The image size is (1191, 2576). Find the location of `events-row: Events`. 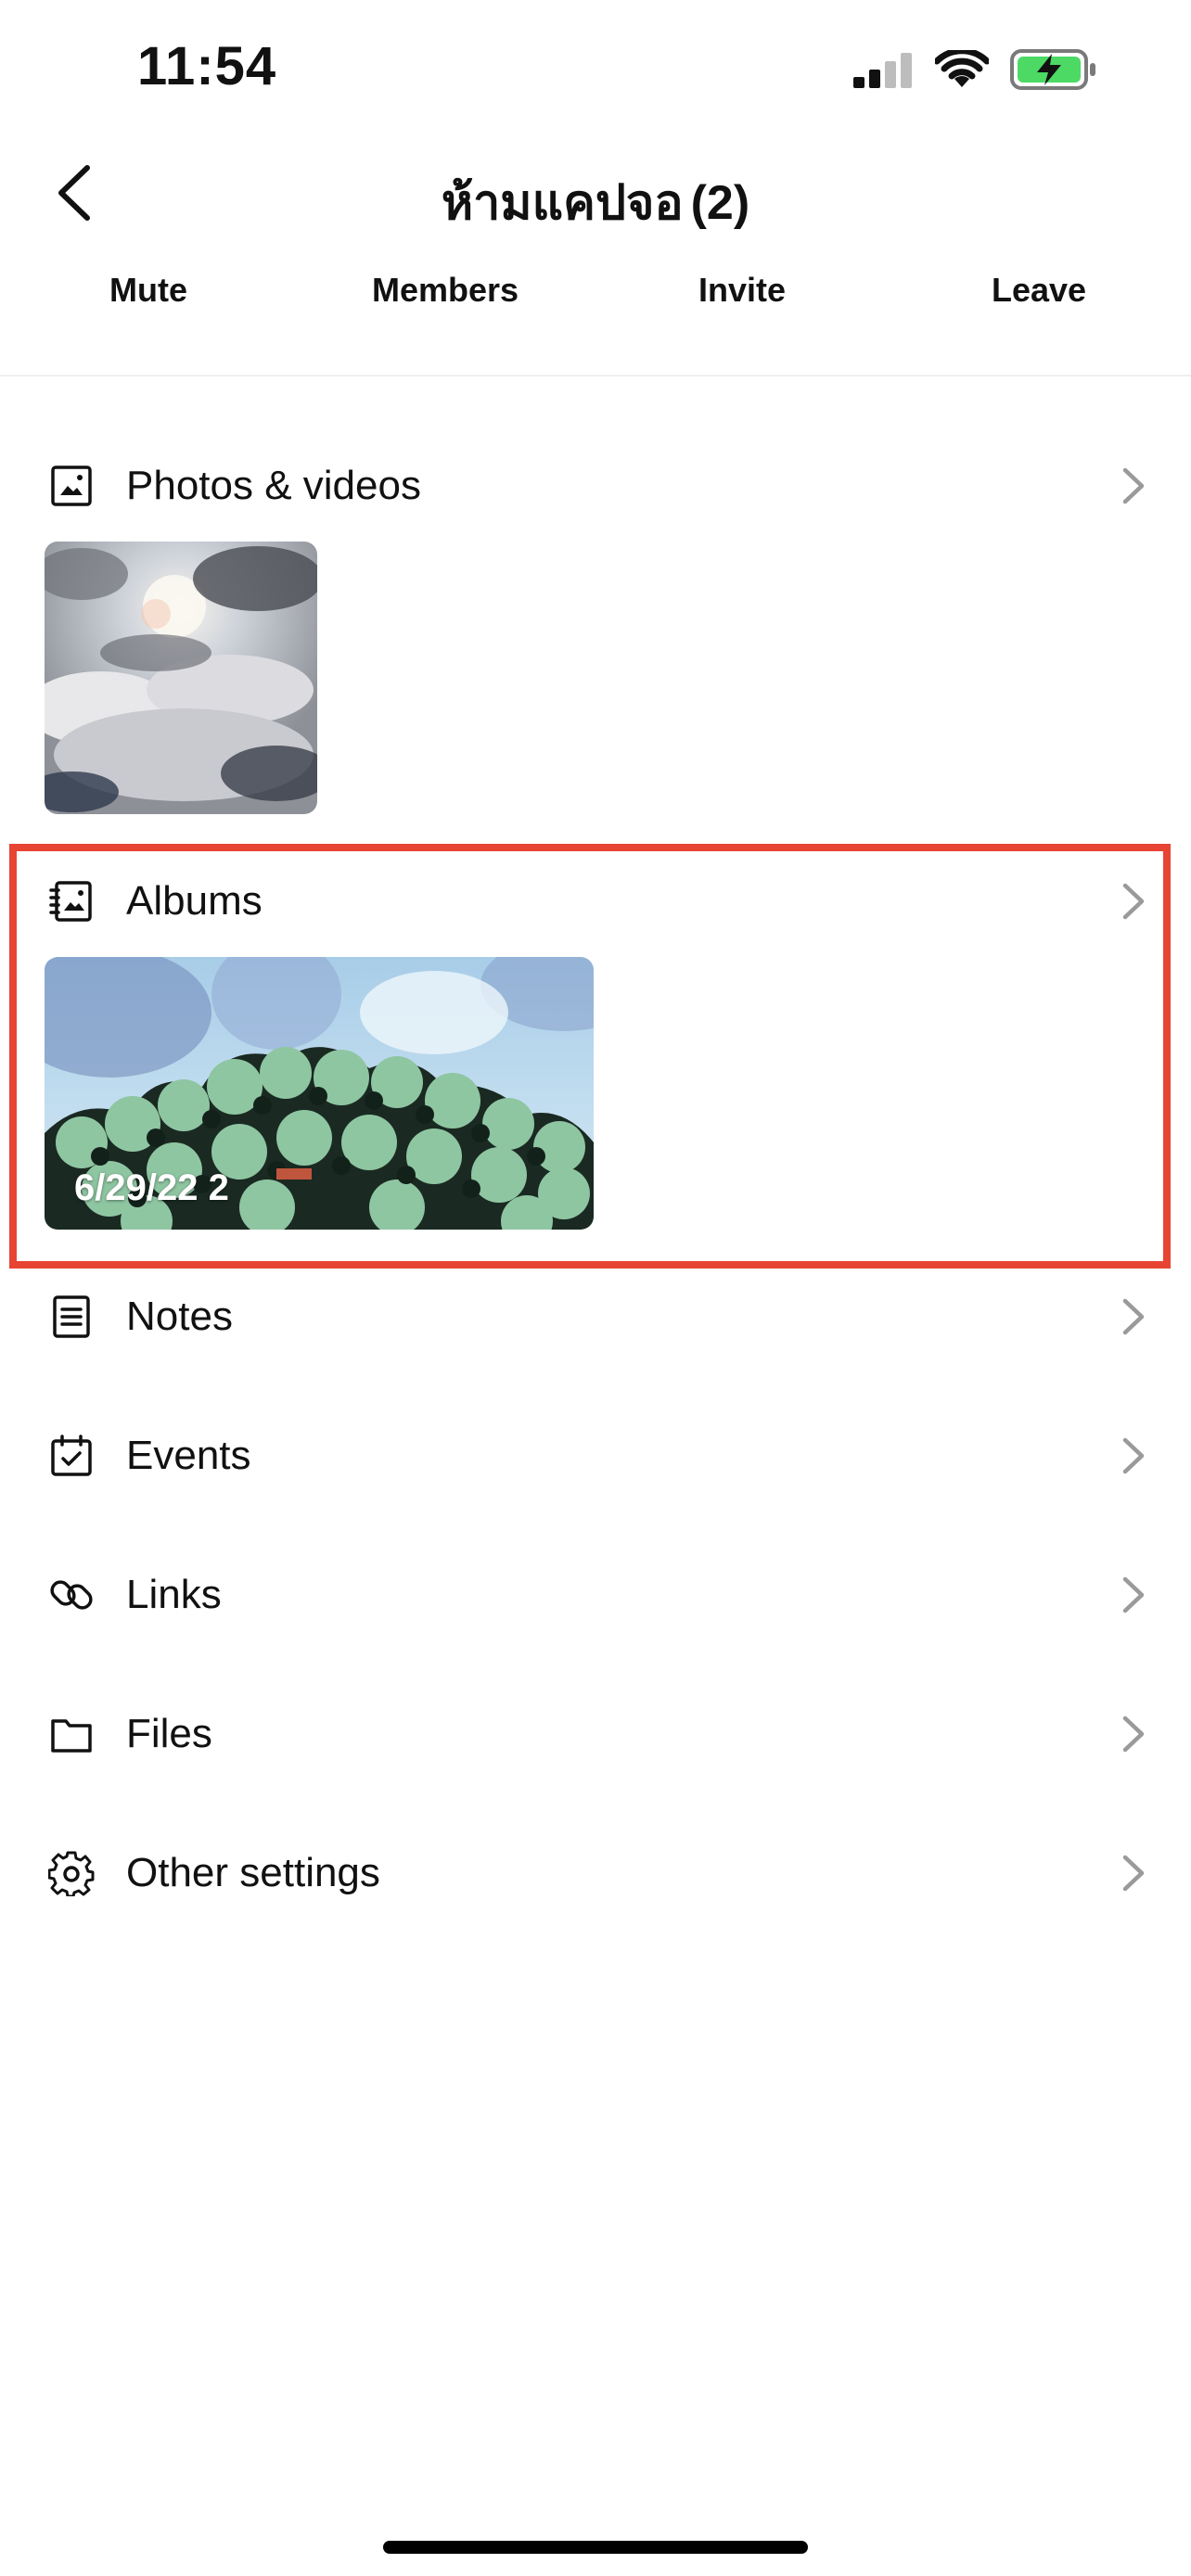

events-row: Events is located at coordinates (595, 1455).